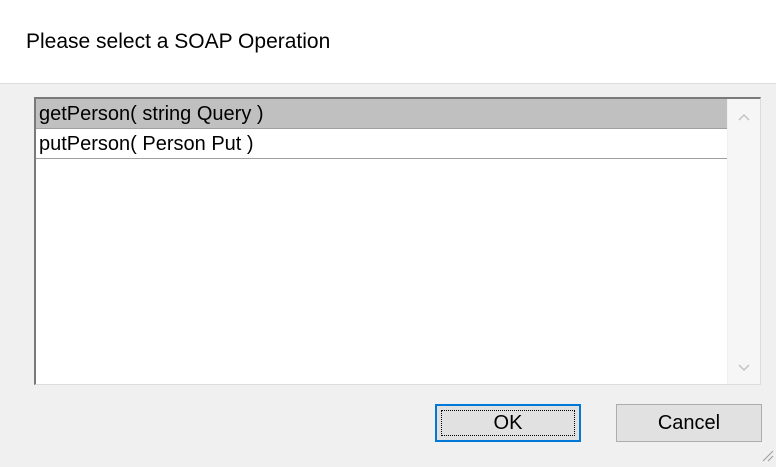 Image resolution: width=776 pixels, height=467 pixels. I want to click on ok-button: OK, so click(508, 423).